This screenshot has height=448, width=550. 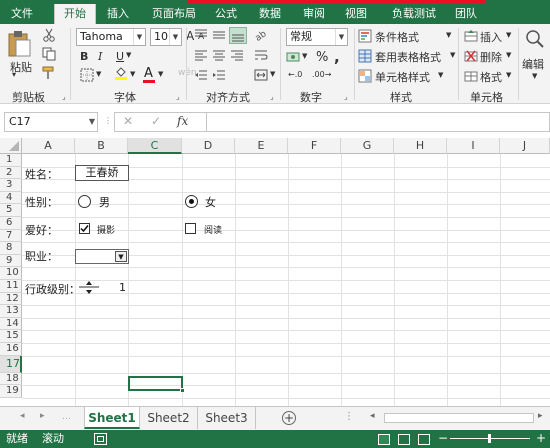 What do you see at coordinates (11, 391) in the screenshot?
I see `row-header: 19` at bounding box center [11, 391].